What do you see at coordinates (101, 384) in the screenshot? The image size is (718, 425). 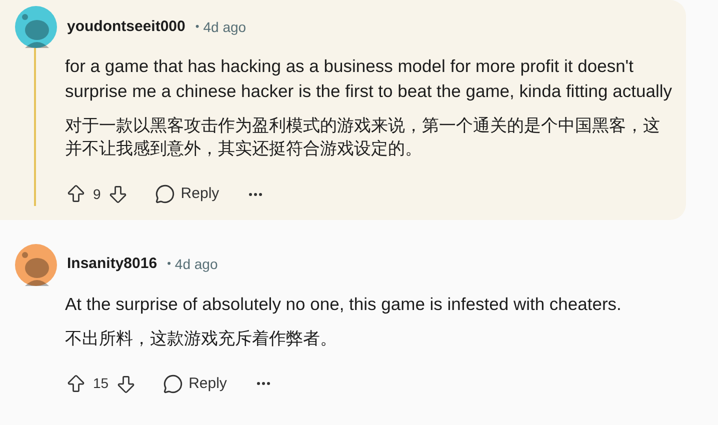 I see `vote-count: 15` at bounding box center [101, 384].